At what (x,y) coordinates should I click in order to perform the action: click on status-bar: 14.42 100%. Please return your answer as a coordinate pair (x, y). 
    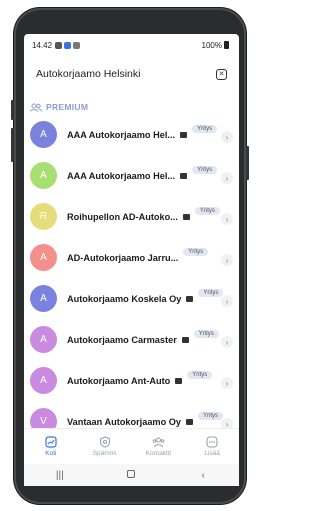
    Looking at the image, I should click on (131, 45).